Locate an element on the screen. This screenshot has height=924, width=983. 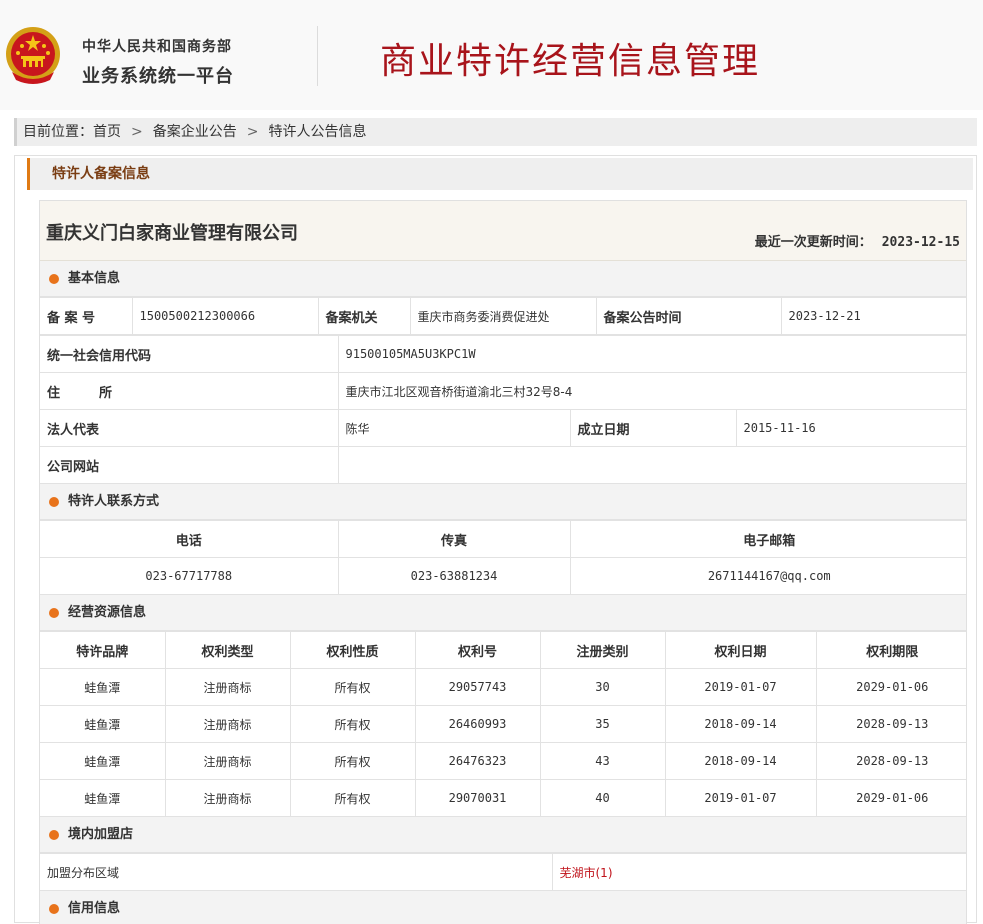
region-label: 加盟分布区域 is located at coordinates (296, 872).